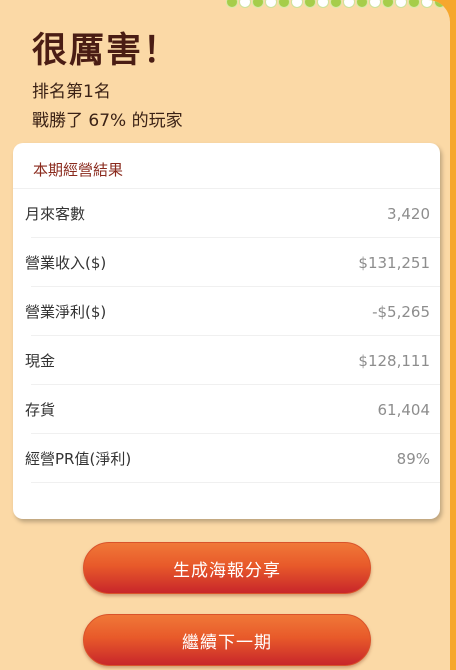 The image size is (456, 670). Describe the element at coordinates (55, 214) in the screenshot. I see `row-label: 月來客數` at that location.